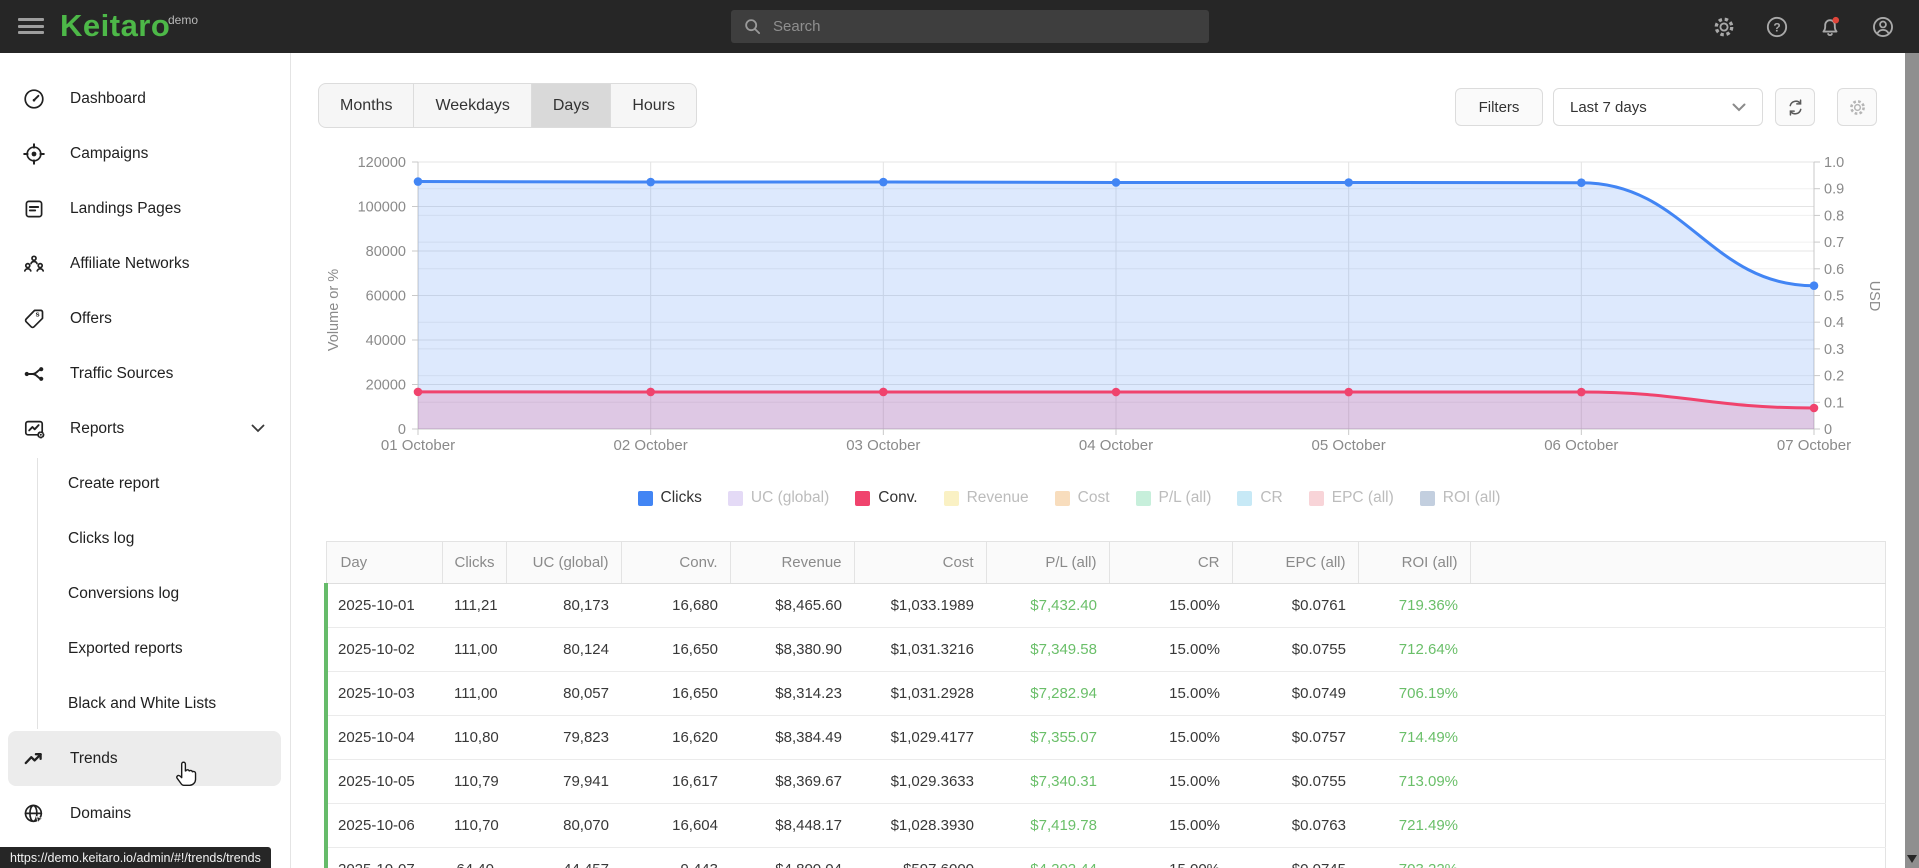  Describe the element at coordinates (1830, 27) in the screenshot. I see `notifications-bell-icon` at that location.